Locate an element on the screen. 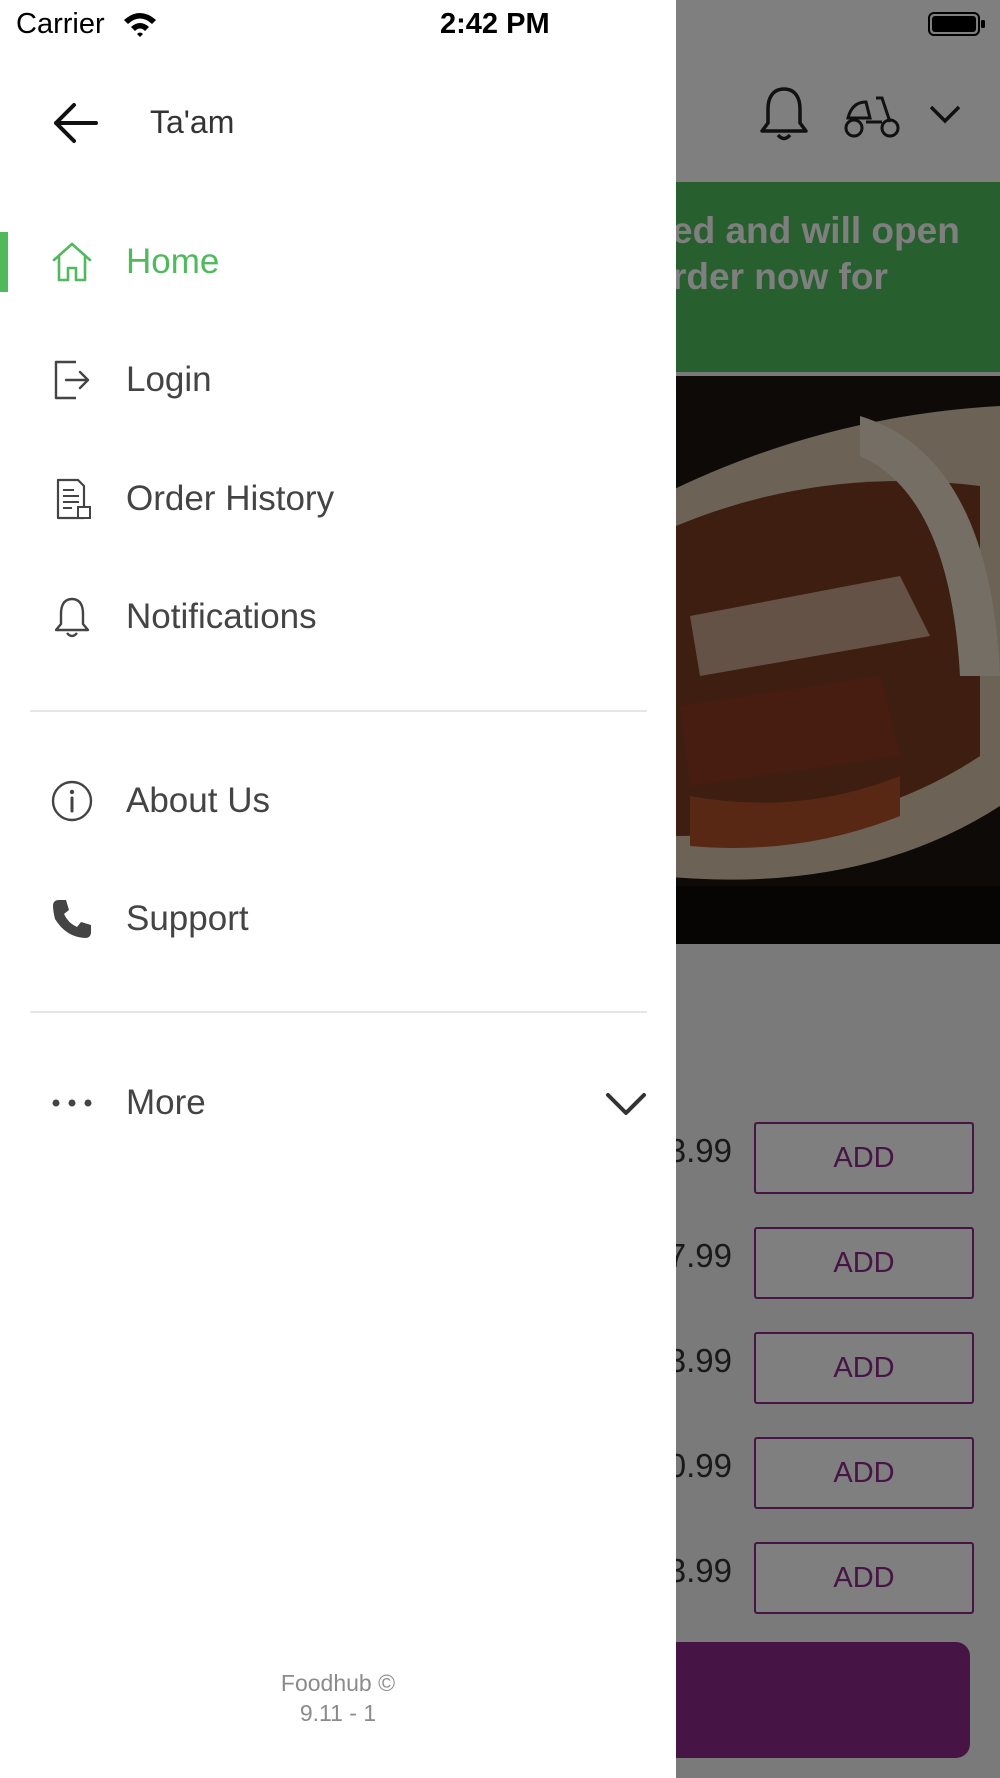 The width and height of the screenshot is (1000, 1778). footer-version: 9.11 - 1 is located at coordinates (338, 1713).